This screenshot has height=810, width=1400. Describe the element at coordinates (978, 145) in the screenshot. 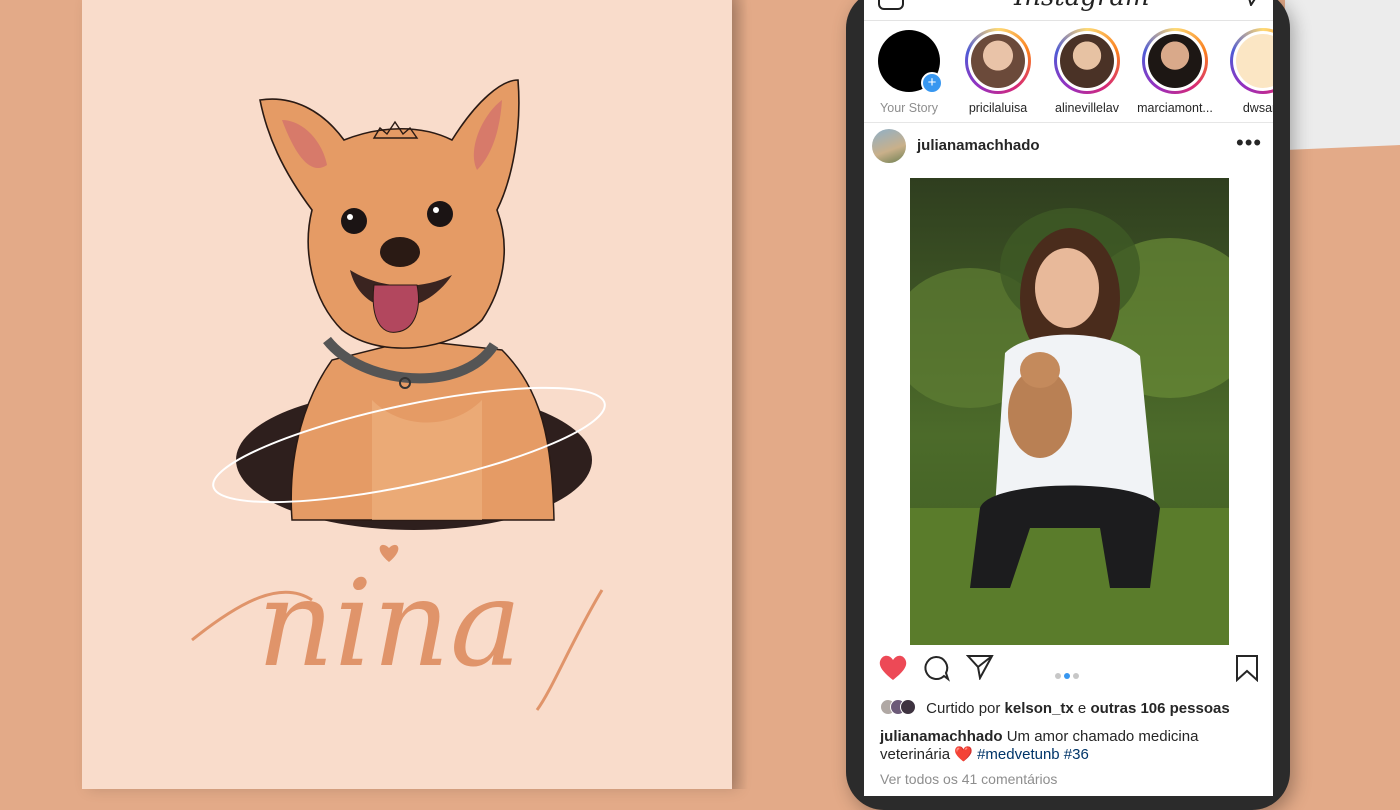

I see `post-username: julianamachhado` at that location.